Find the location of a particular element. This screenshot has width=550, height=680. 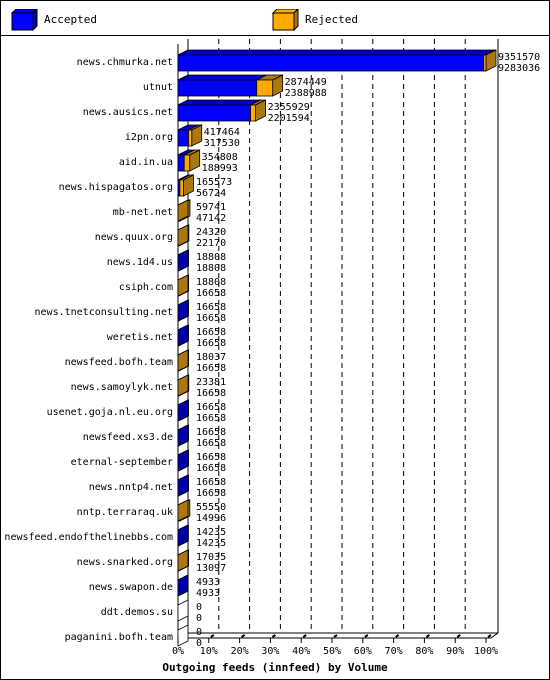

value-label-accepted: 18808 is located at coordinates (211, 268).